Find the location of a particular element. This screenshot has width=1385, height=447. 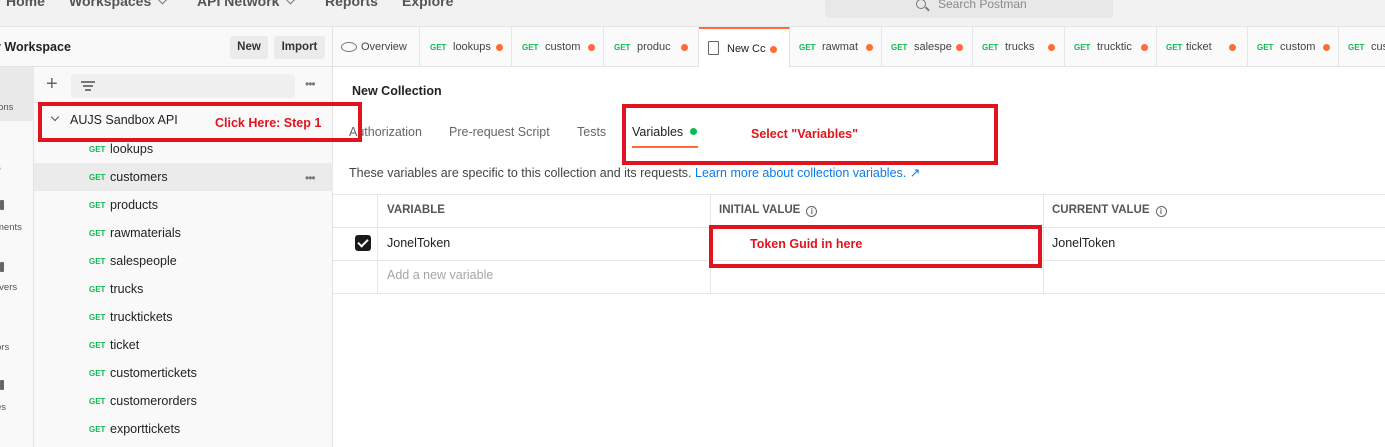

learn-more-link: Learn more about collection variables. ↗ is located at coordinates (807, 173).